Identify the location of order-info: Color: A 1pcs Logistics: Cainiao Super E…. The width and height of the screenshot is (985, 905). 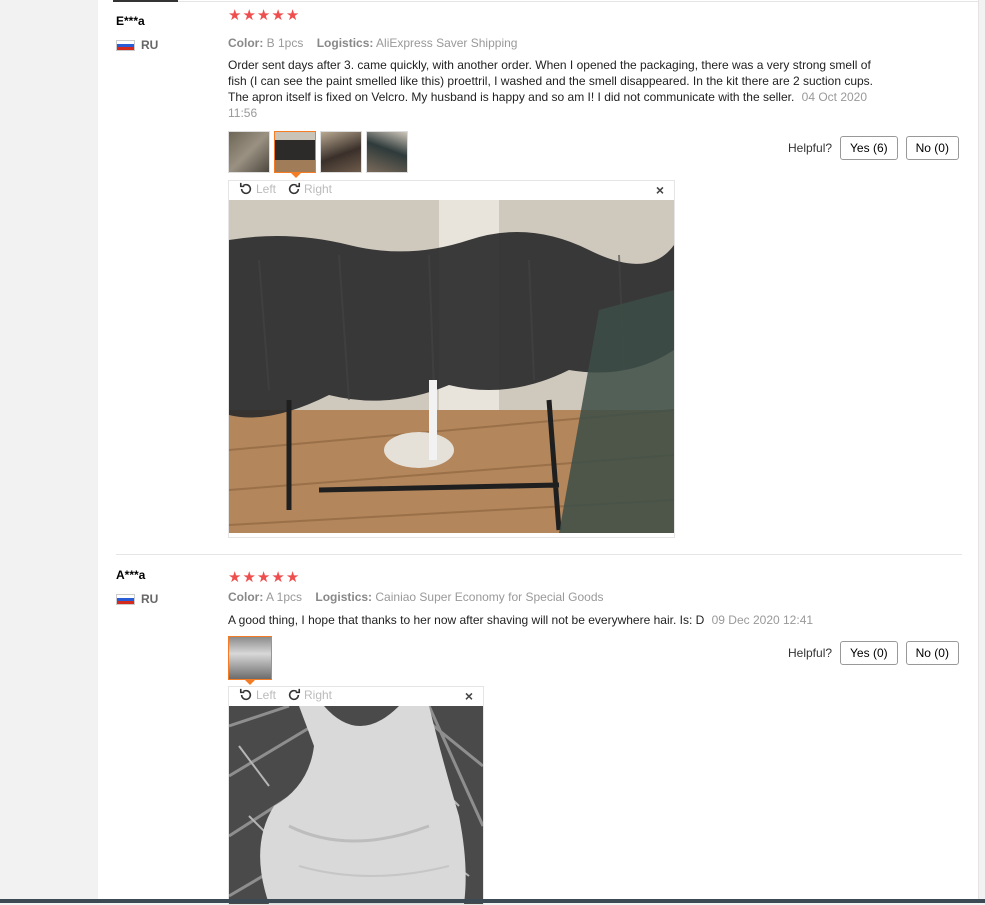
(416, 597).